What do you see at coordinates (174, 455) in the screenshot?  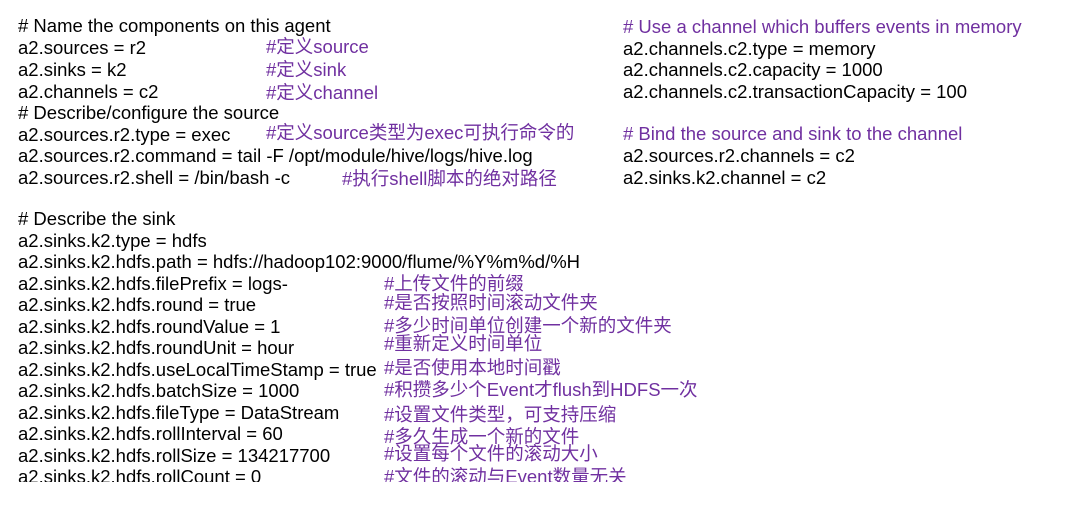 I see `code-line: a2.sinks.k2.hdfs.rollSize = 134217700` at bounding box center [174, 455].